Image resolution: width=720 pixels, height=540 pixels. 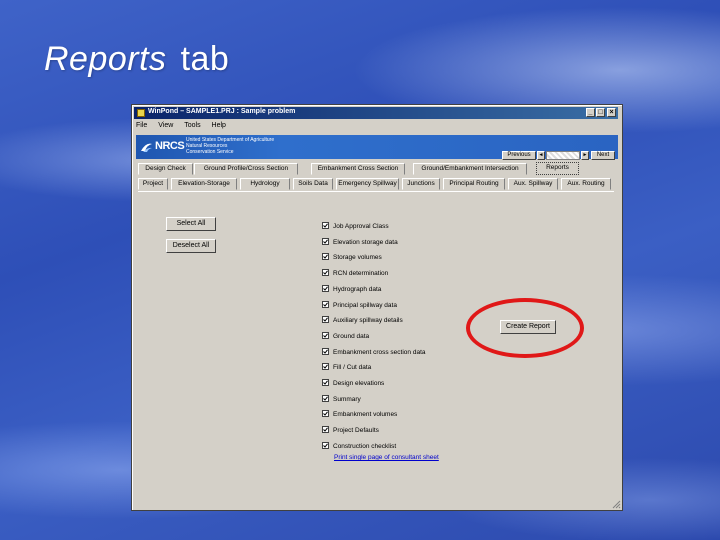 I want to click on tab-elevation-storage: Elevation-Storage, so click(x=204, y=184).